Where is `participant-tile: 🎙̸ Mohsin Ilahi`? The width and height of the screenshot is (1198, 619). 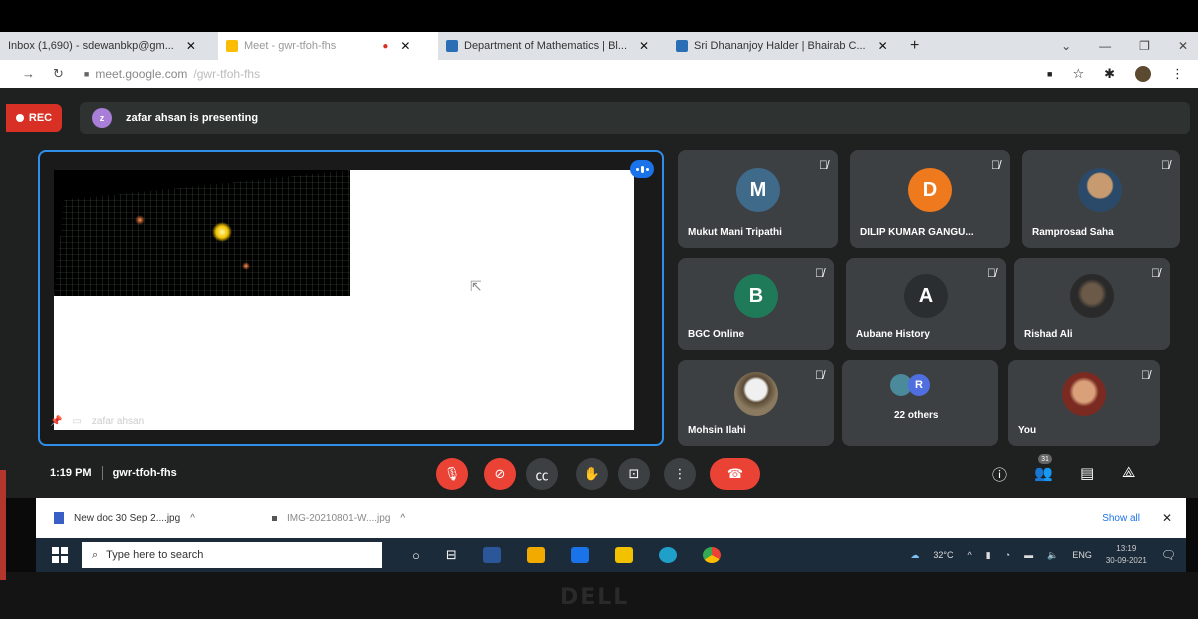
participant-tile: 🎙̸ Mohsin Ilahi is located at coordinates (756, 403).